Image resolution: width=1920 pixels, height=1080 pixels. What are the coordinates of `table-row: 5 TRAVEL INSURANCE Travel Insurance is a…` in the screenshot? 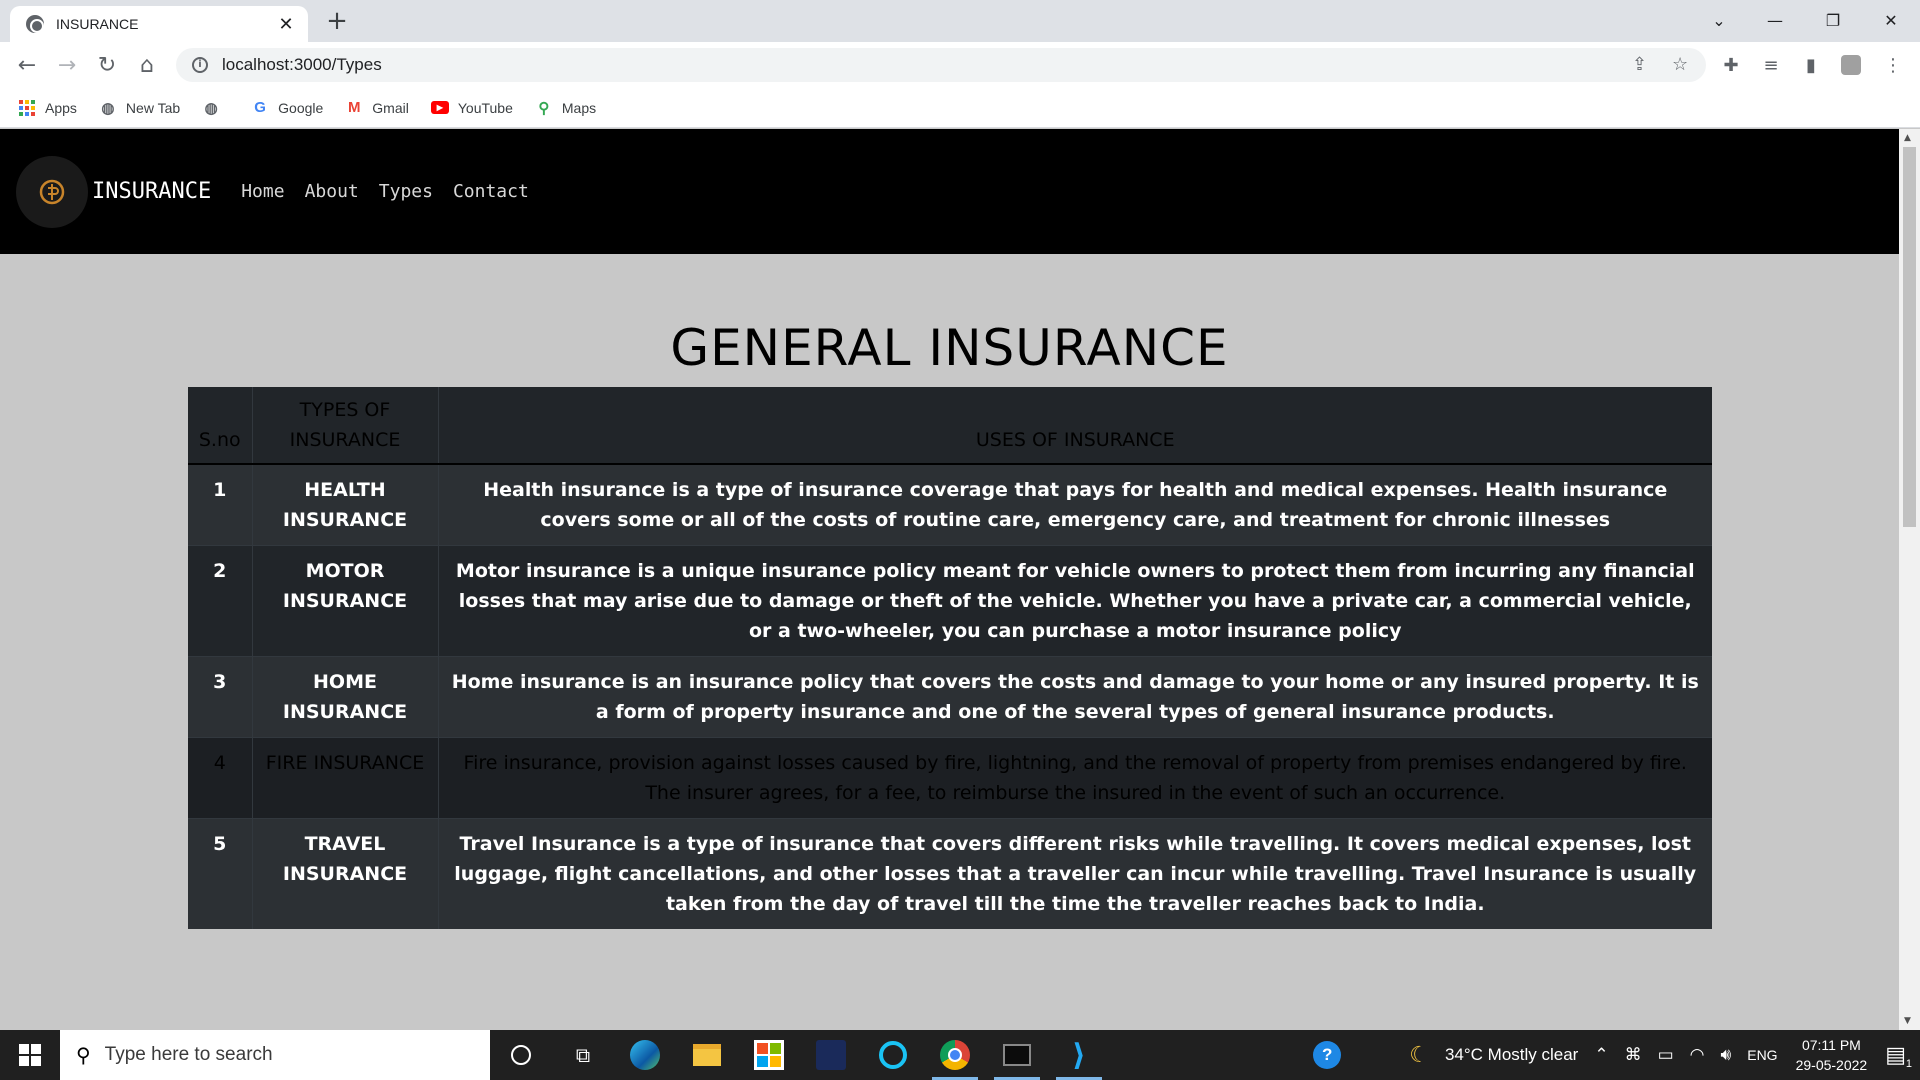 It's located at (950, 873).